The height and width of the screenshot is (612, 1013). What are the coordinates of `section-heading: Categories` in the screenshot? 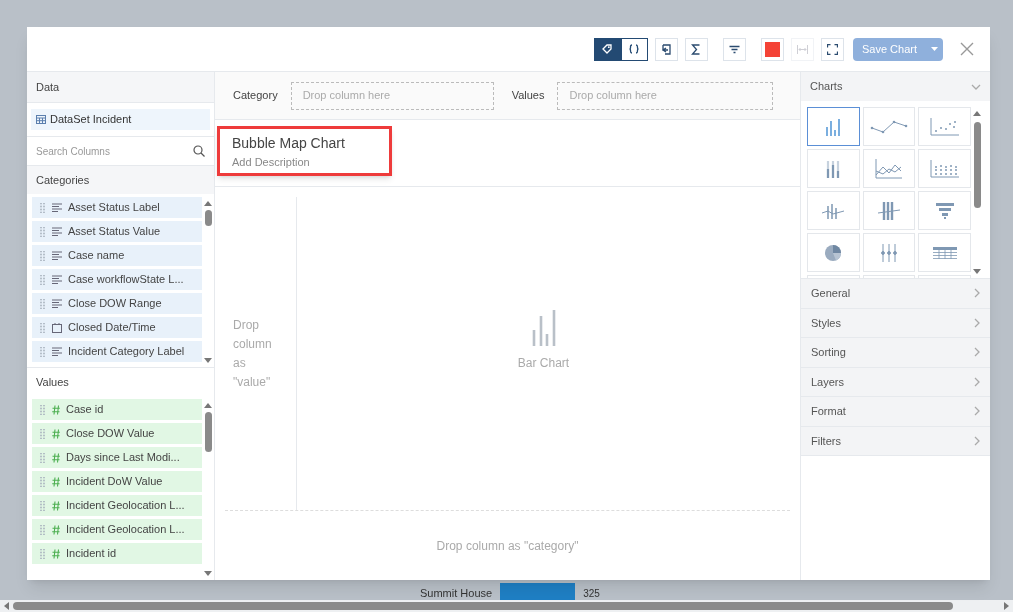 It's located at (63, 180).